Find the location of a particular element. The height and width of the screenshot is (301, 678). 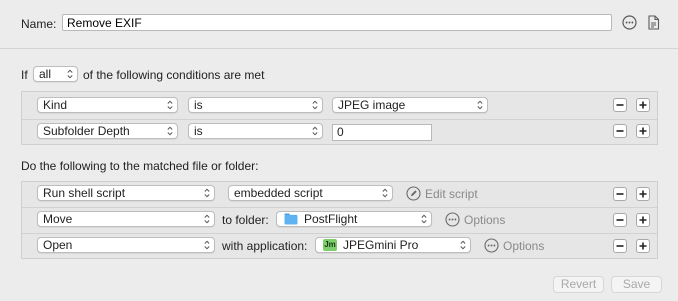

edit-script-link: Edit script is located at coordinates (451, 194).